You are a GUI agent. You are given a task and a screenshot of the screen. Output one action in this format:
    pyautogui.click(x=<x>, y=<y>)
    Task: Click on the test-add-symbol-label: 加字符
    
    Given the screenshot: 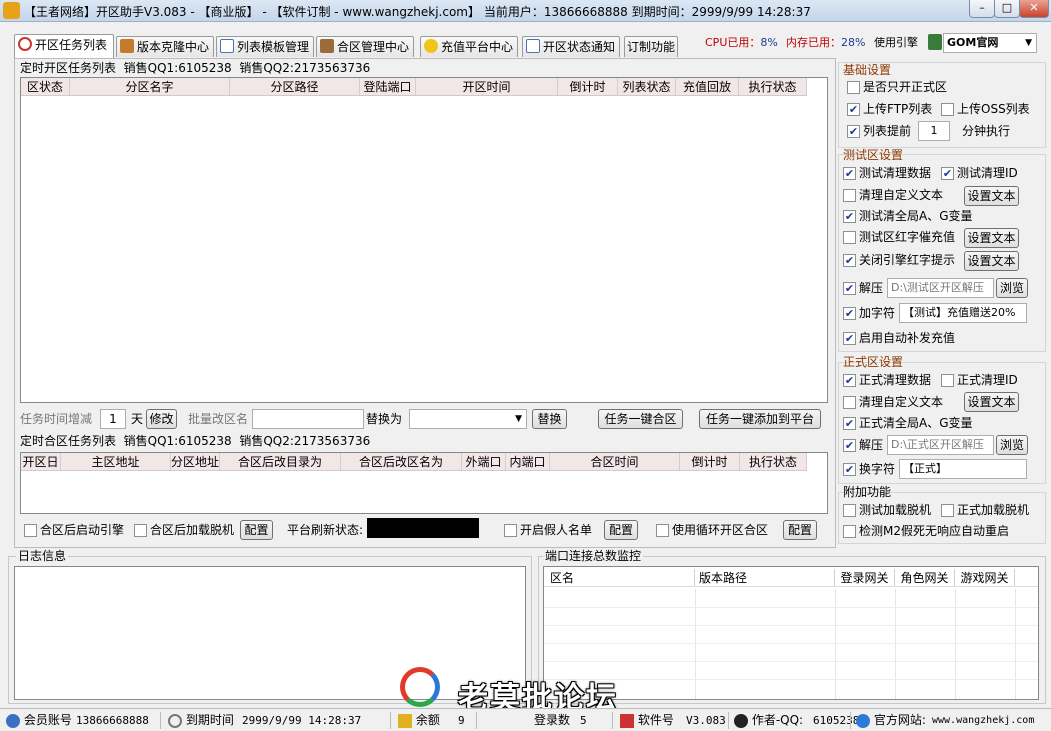 What is the action you would take?
    pyautogui.click(x=877, y=313)
    